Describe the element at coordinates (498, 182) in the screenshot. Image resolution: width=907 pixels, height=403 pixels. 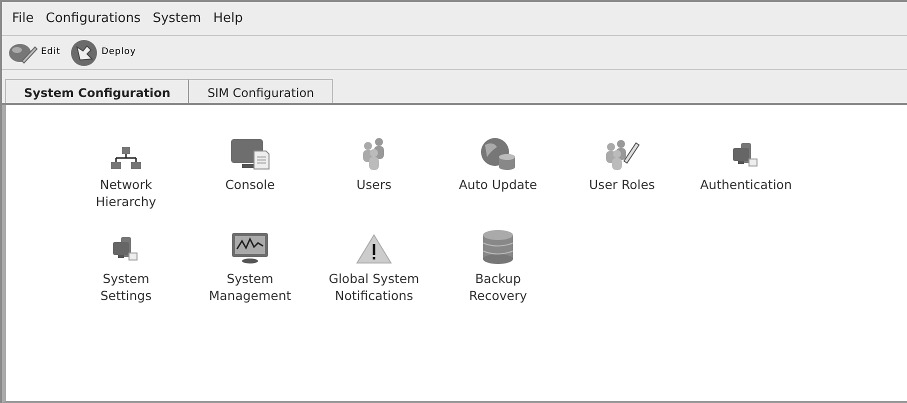
I see `config-item: Auto Update` at that location.